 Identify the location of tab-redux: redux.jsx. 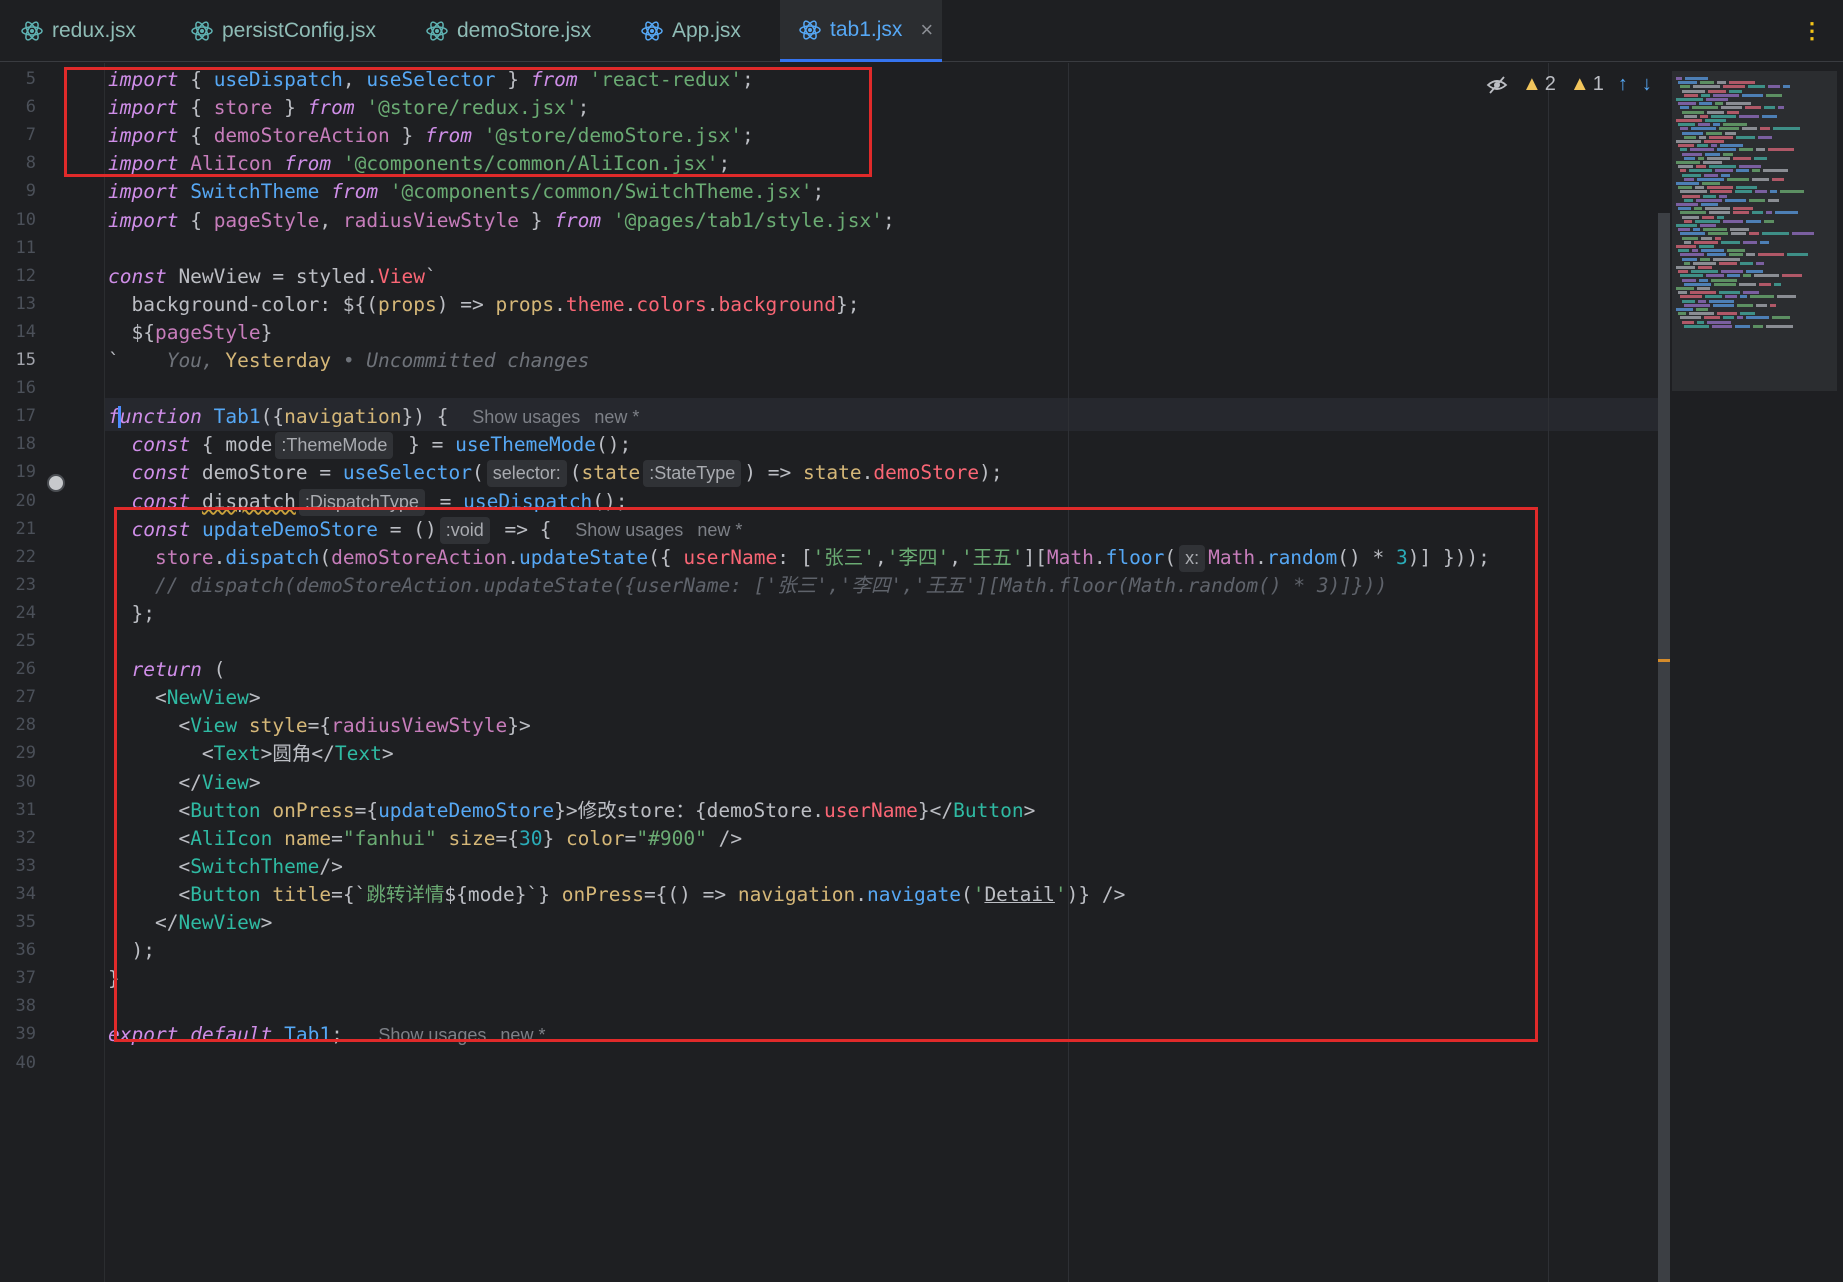
(78, 31).